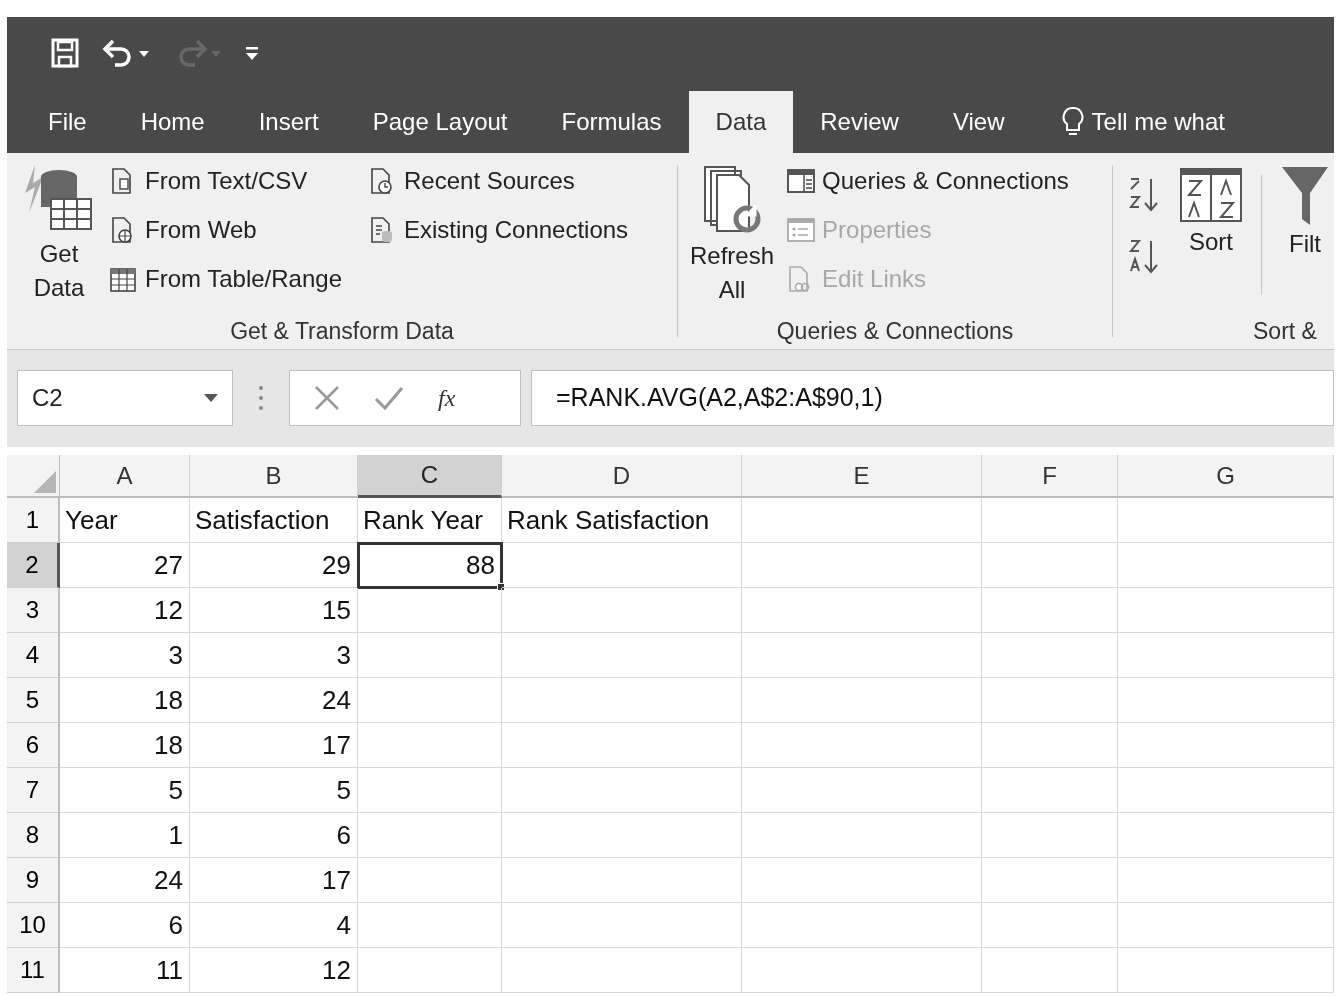 The width and height of the screenshot is (1344, 996). What do you see at coordinates (498, 181) in the screenshot?
I see `ribbon-button: Recent Sources` at bounding box center [498, 181].